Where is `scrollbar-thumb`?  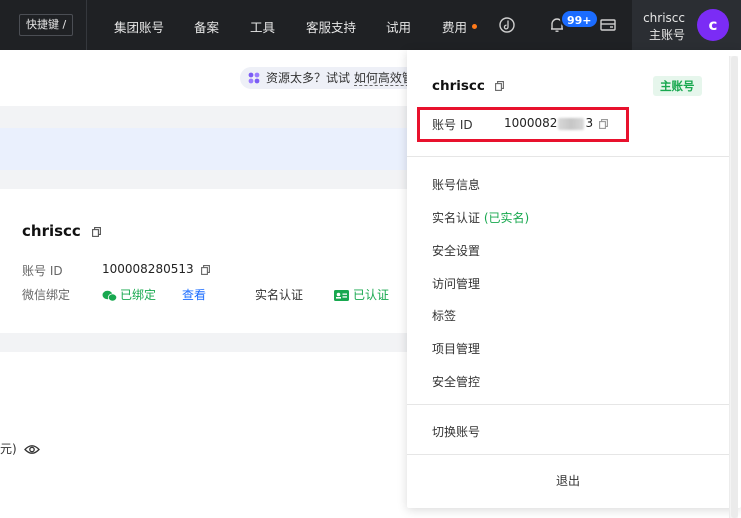
scrollbar-thumb is located at coordinates (734, 287).